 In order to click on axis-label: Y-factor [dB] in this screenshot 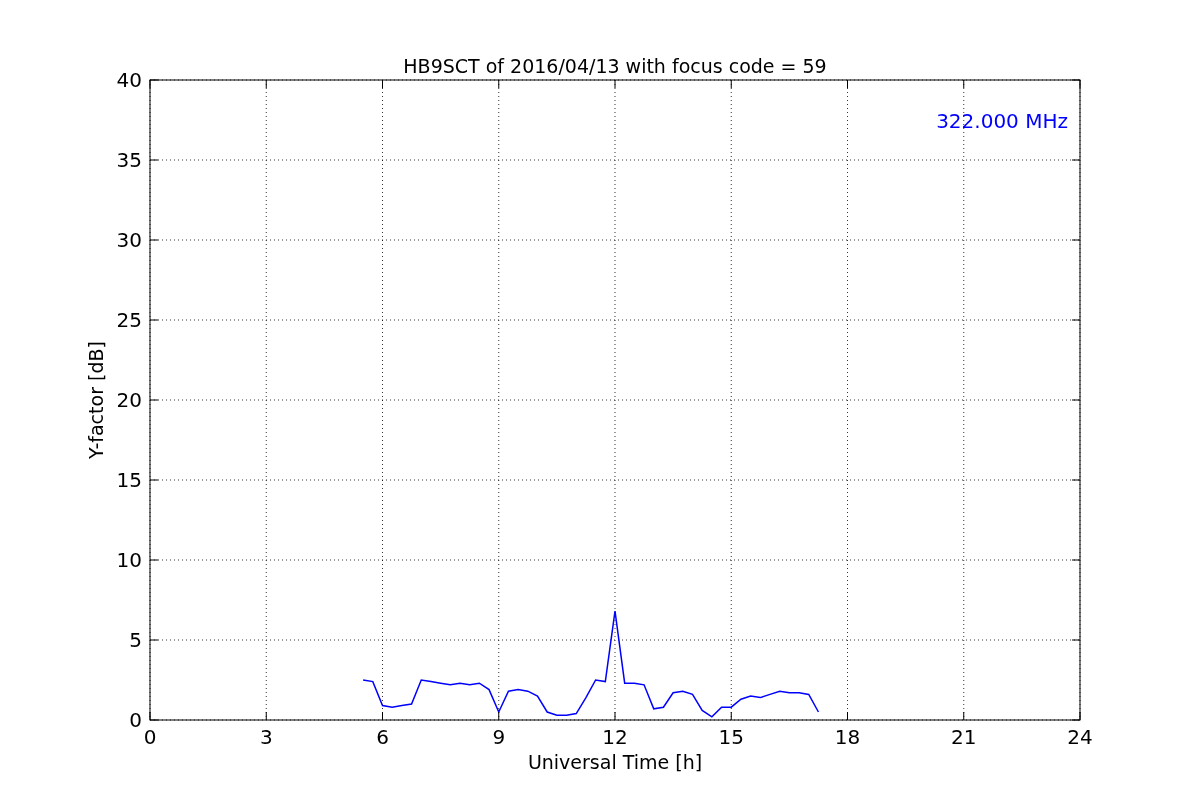, I will do `click(96, 400)`.